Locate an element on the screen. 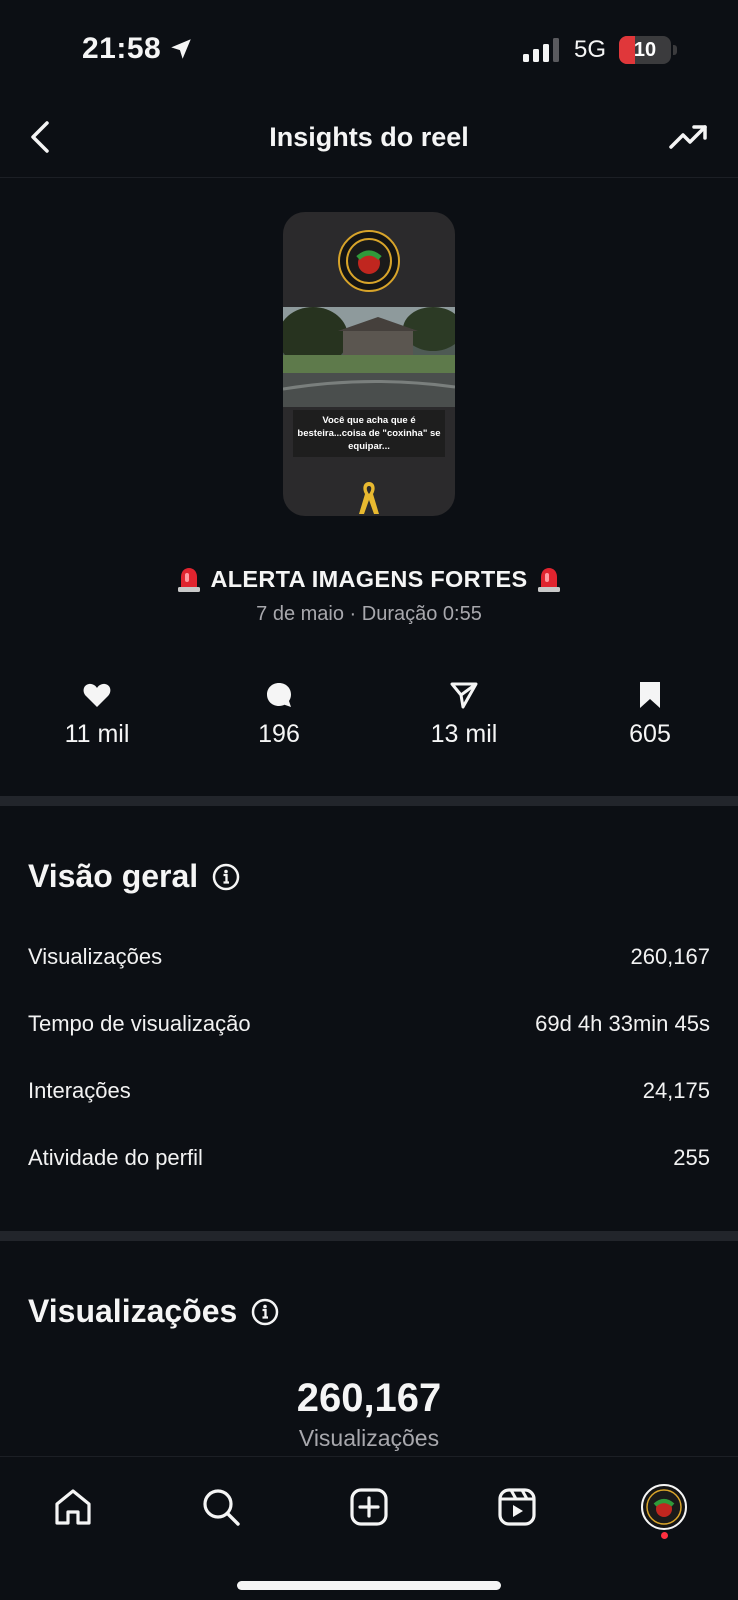 The width and height of the screenshot is (738, 1600). trending-button is located at coordinates (689, 137).